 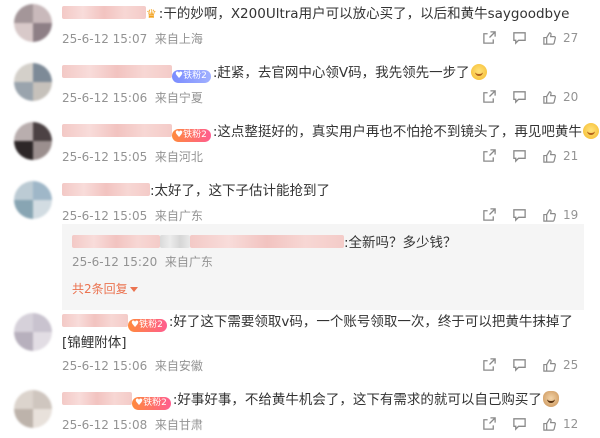 I want to click on comment-text: :太好了，这下子估计能抢到了, so click(x=240, y=191).